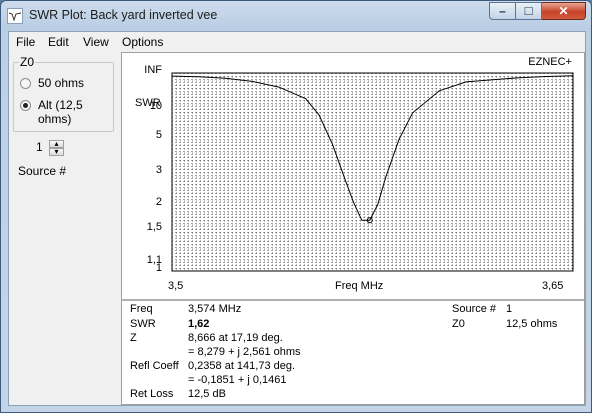 The width and height of the screenshot is (592, 413). Describe the element at coordinates (235, 338) in the screenshot. I see `z-polar-value: 8,666 at 17,19 deg.` at that location.